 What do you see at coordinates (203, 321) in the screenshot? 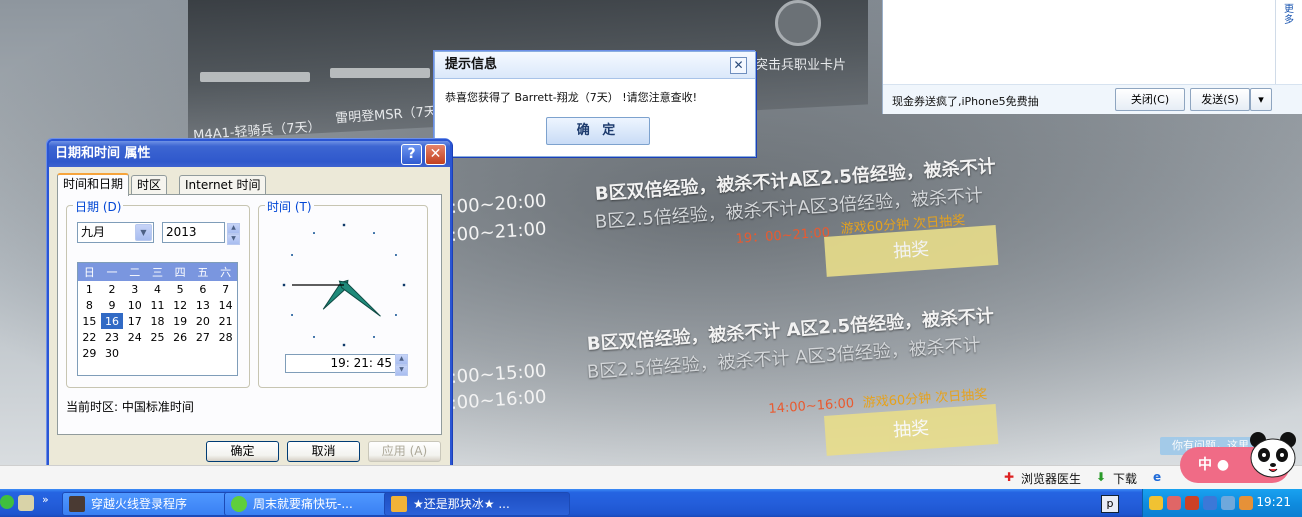
I see `calendar-day: 20` at bounding box center [203, 321].